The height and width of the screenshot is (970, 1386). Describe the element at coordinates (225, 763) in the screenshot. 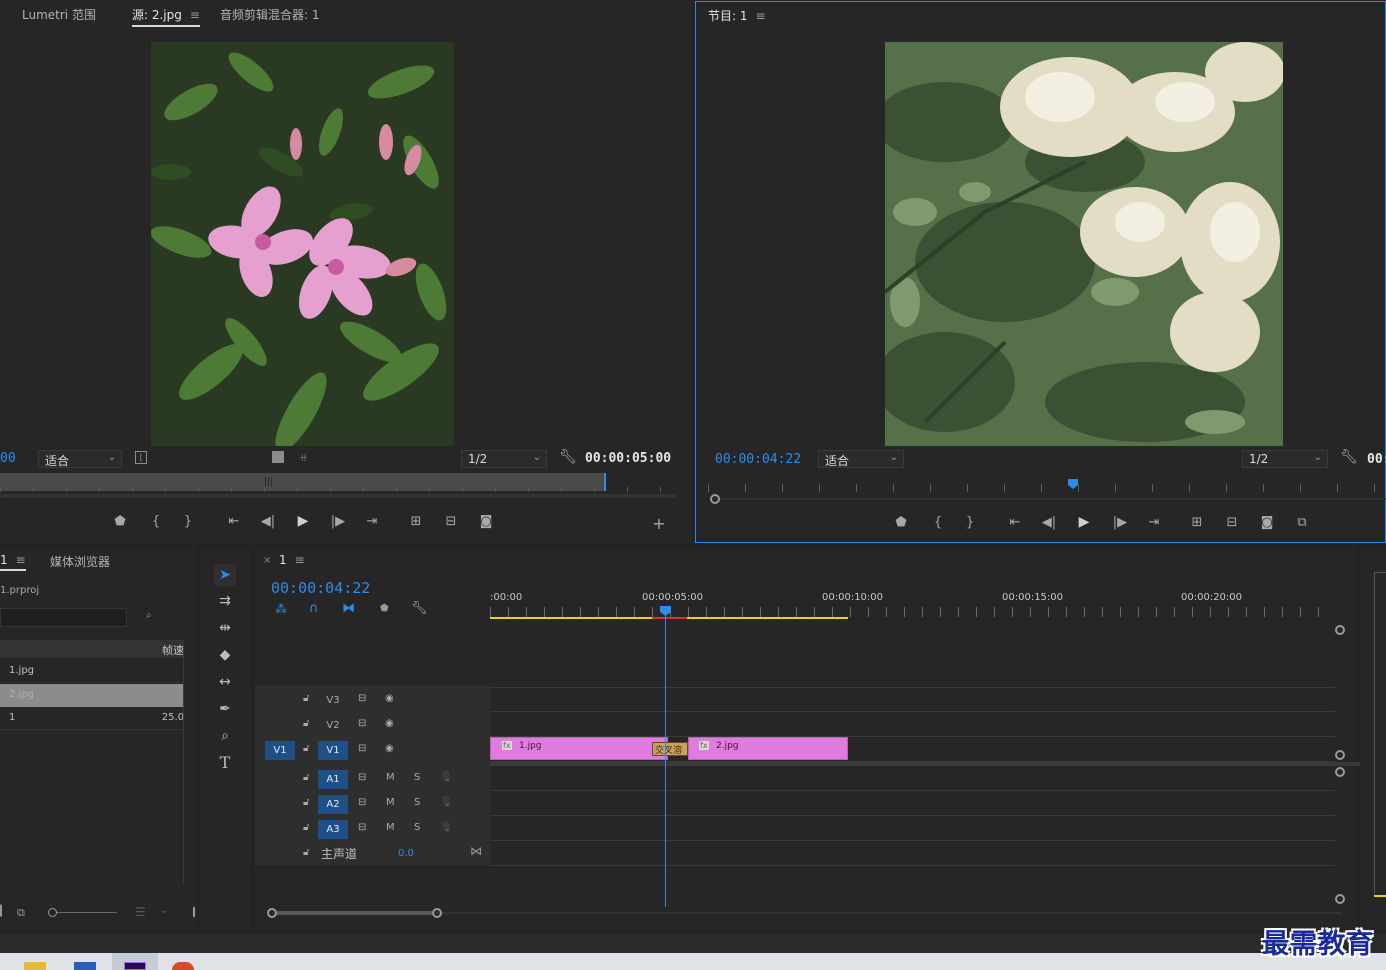

I see `type-tool-icon: T` at that location.